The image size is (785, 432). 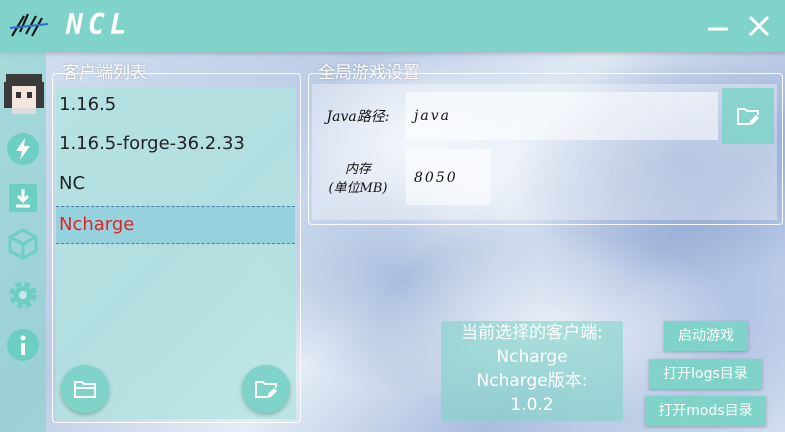 What do you see at coordinates (532, 405) in the screenshot?
I see `client-version-value: 1.0.2` at bounding box center [532, 405].